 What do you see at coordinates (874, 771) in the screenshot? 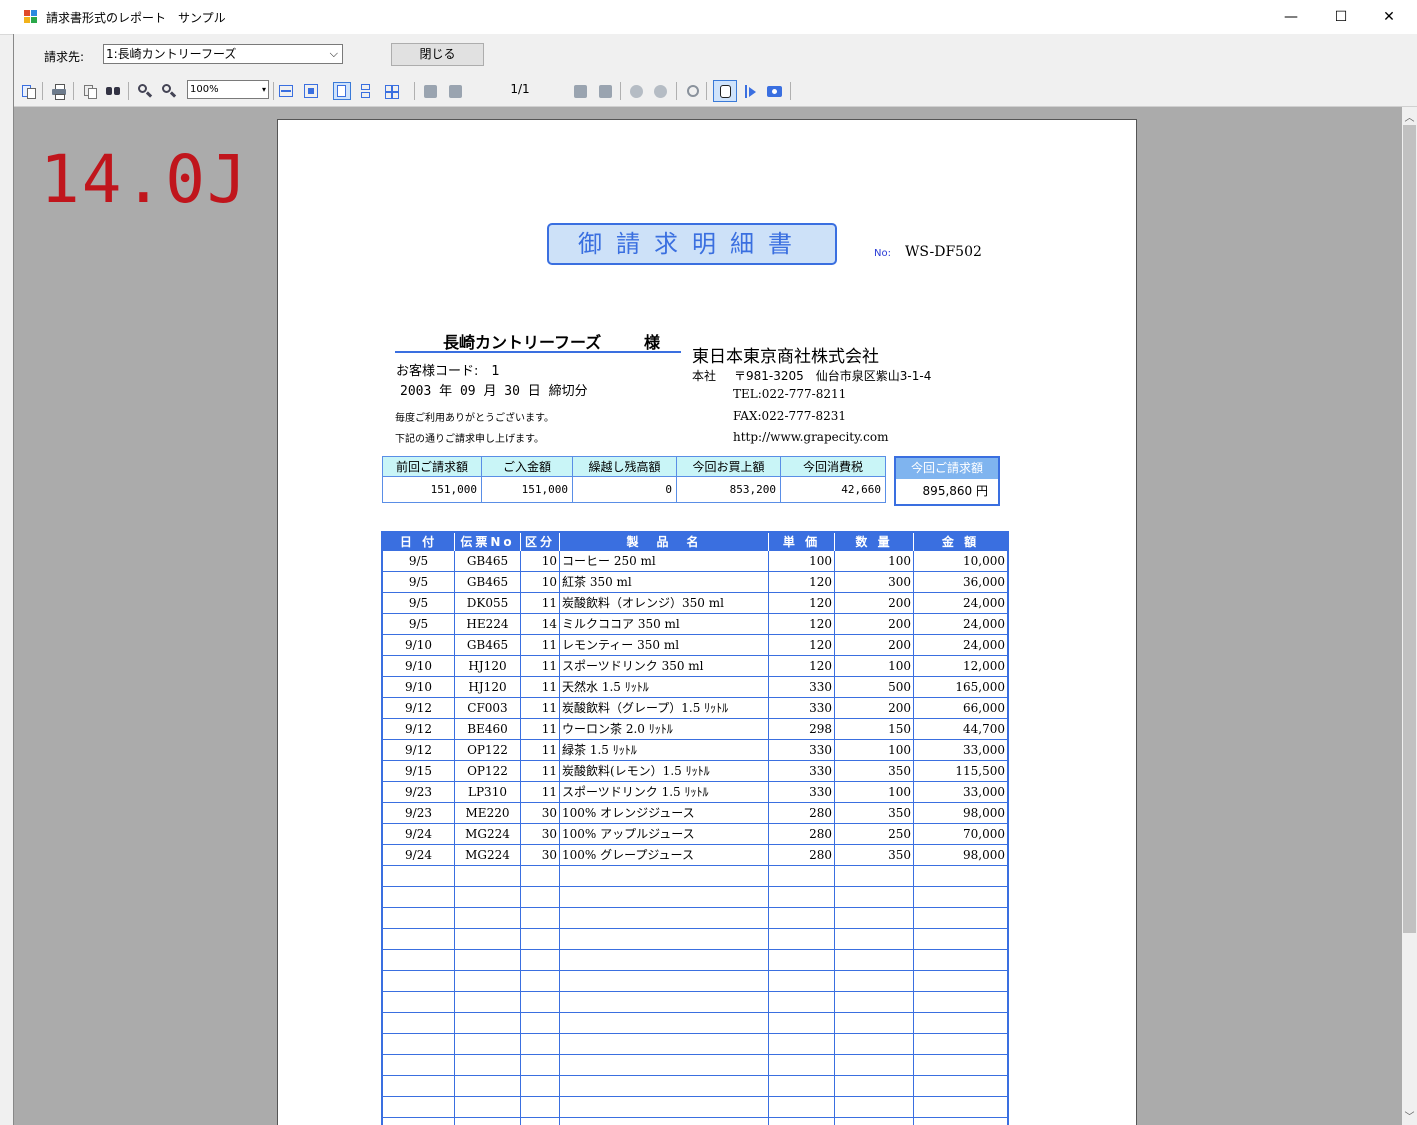
I see `detail-quantity: 350` at bounding box center [874, 771].